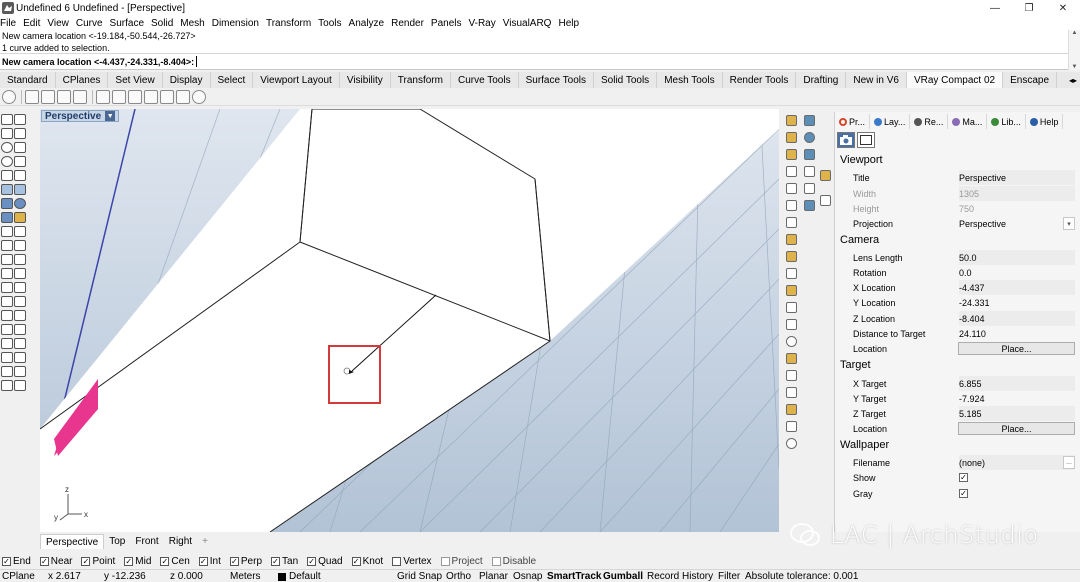 Image resolution: width=1080 pixels, height=582 pixels. Describe the element at coordinates (791, 307) in the screenshot. I see `vray-wrench-icon` at that location.